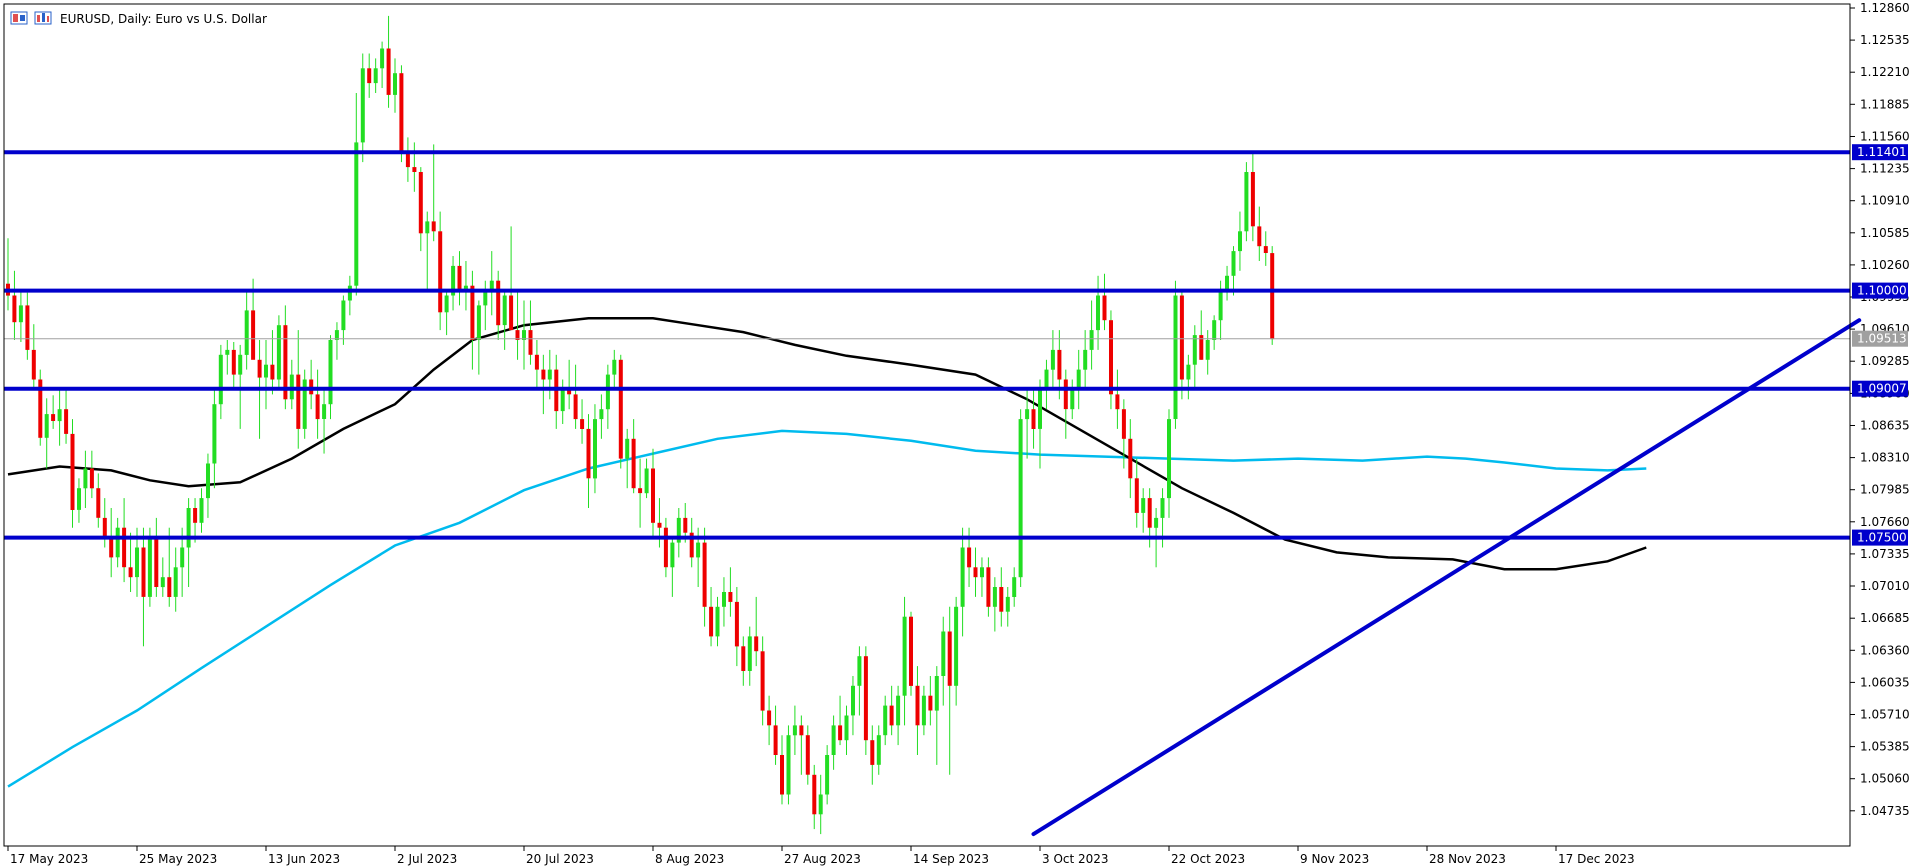  What do you see at coordinates (1075, 859) in the screenshot?
I see `x-tick-label: 3 Oct 2023` at bounding box center [1075, 859].